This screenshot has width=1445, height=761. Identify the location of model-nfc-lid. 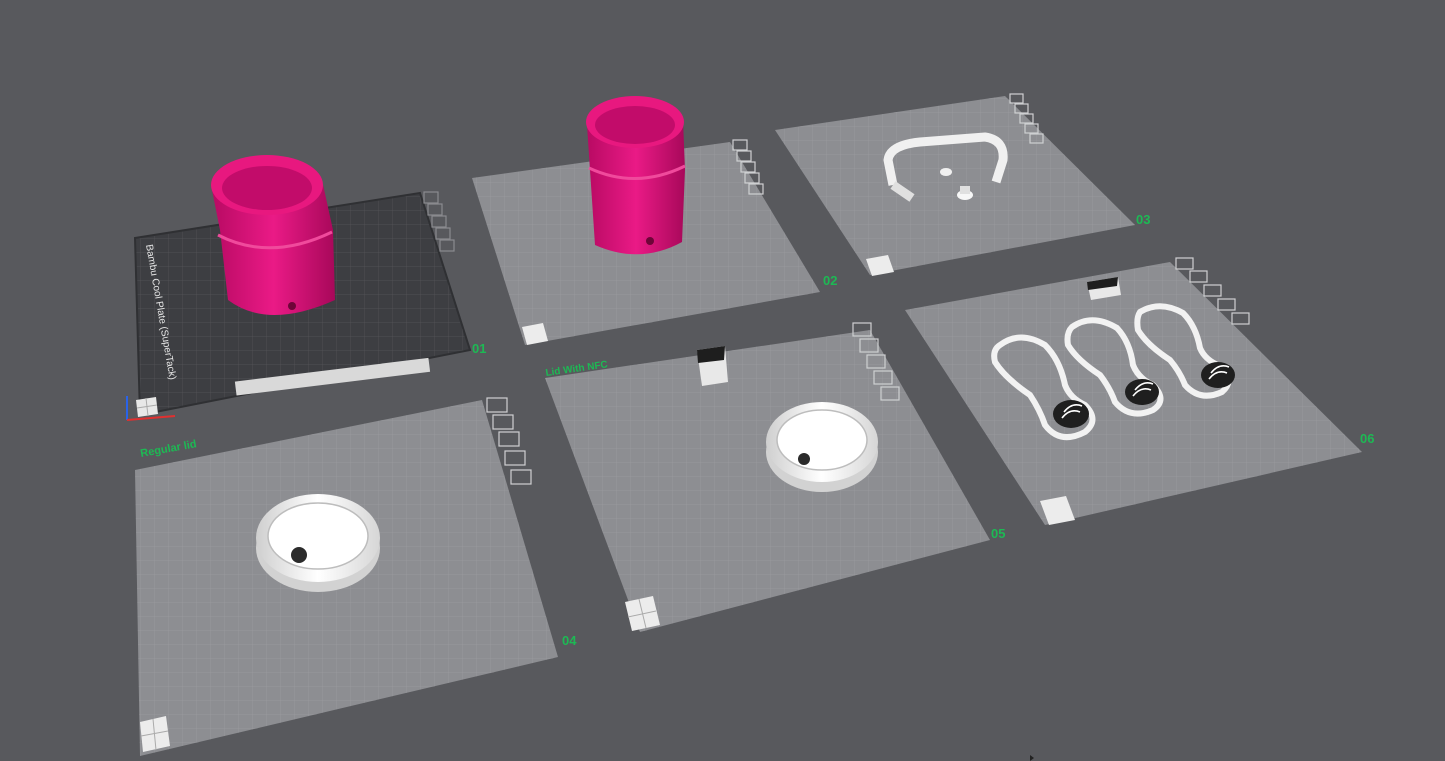
(822, 447).